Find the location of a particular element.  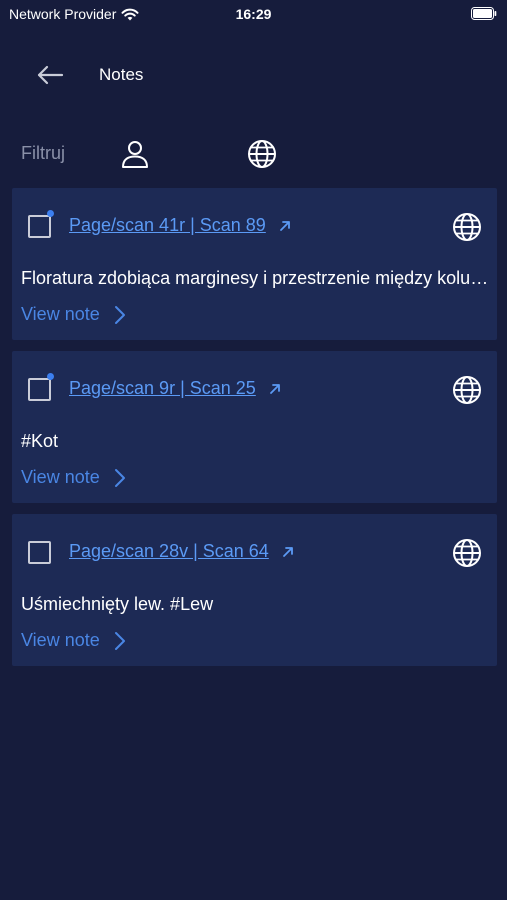

filter-row: Filtruj is located at coordinates (253, 153).